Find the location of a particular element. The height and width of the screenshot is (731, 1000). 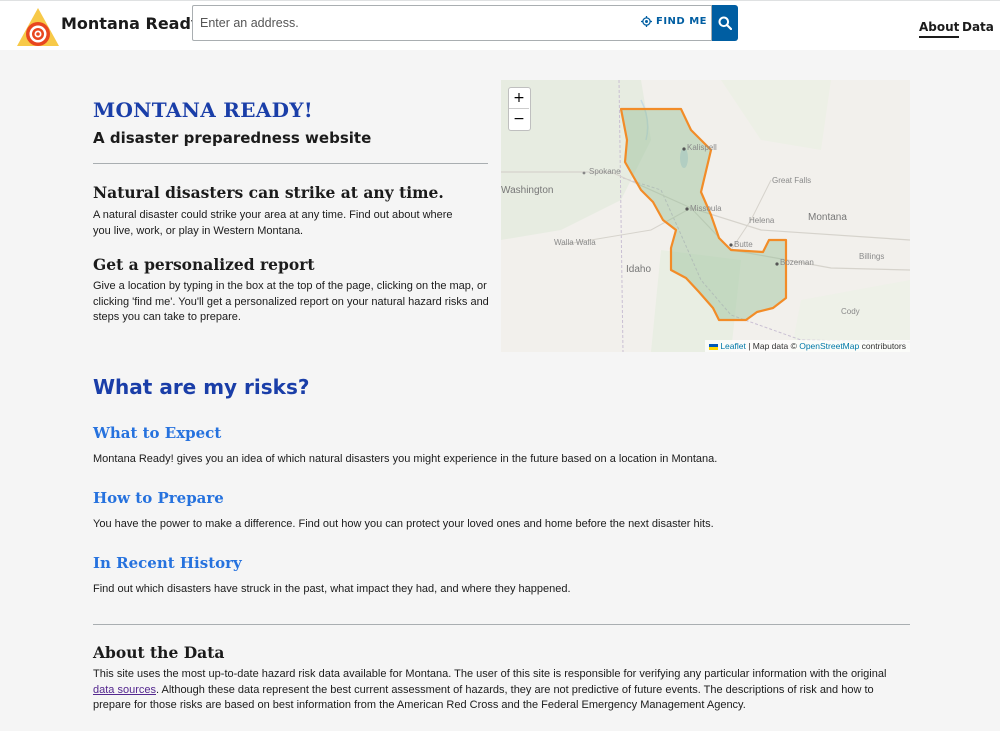

what-to-expect-link: What to Expect is located at coordinates (157, 433).